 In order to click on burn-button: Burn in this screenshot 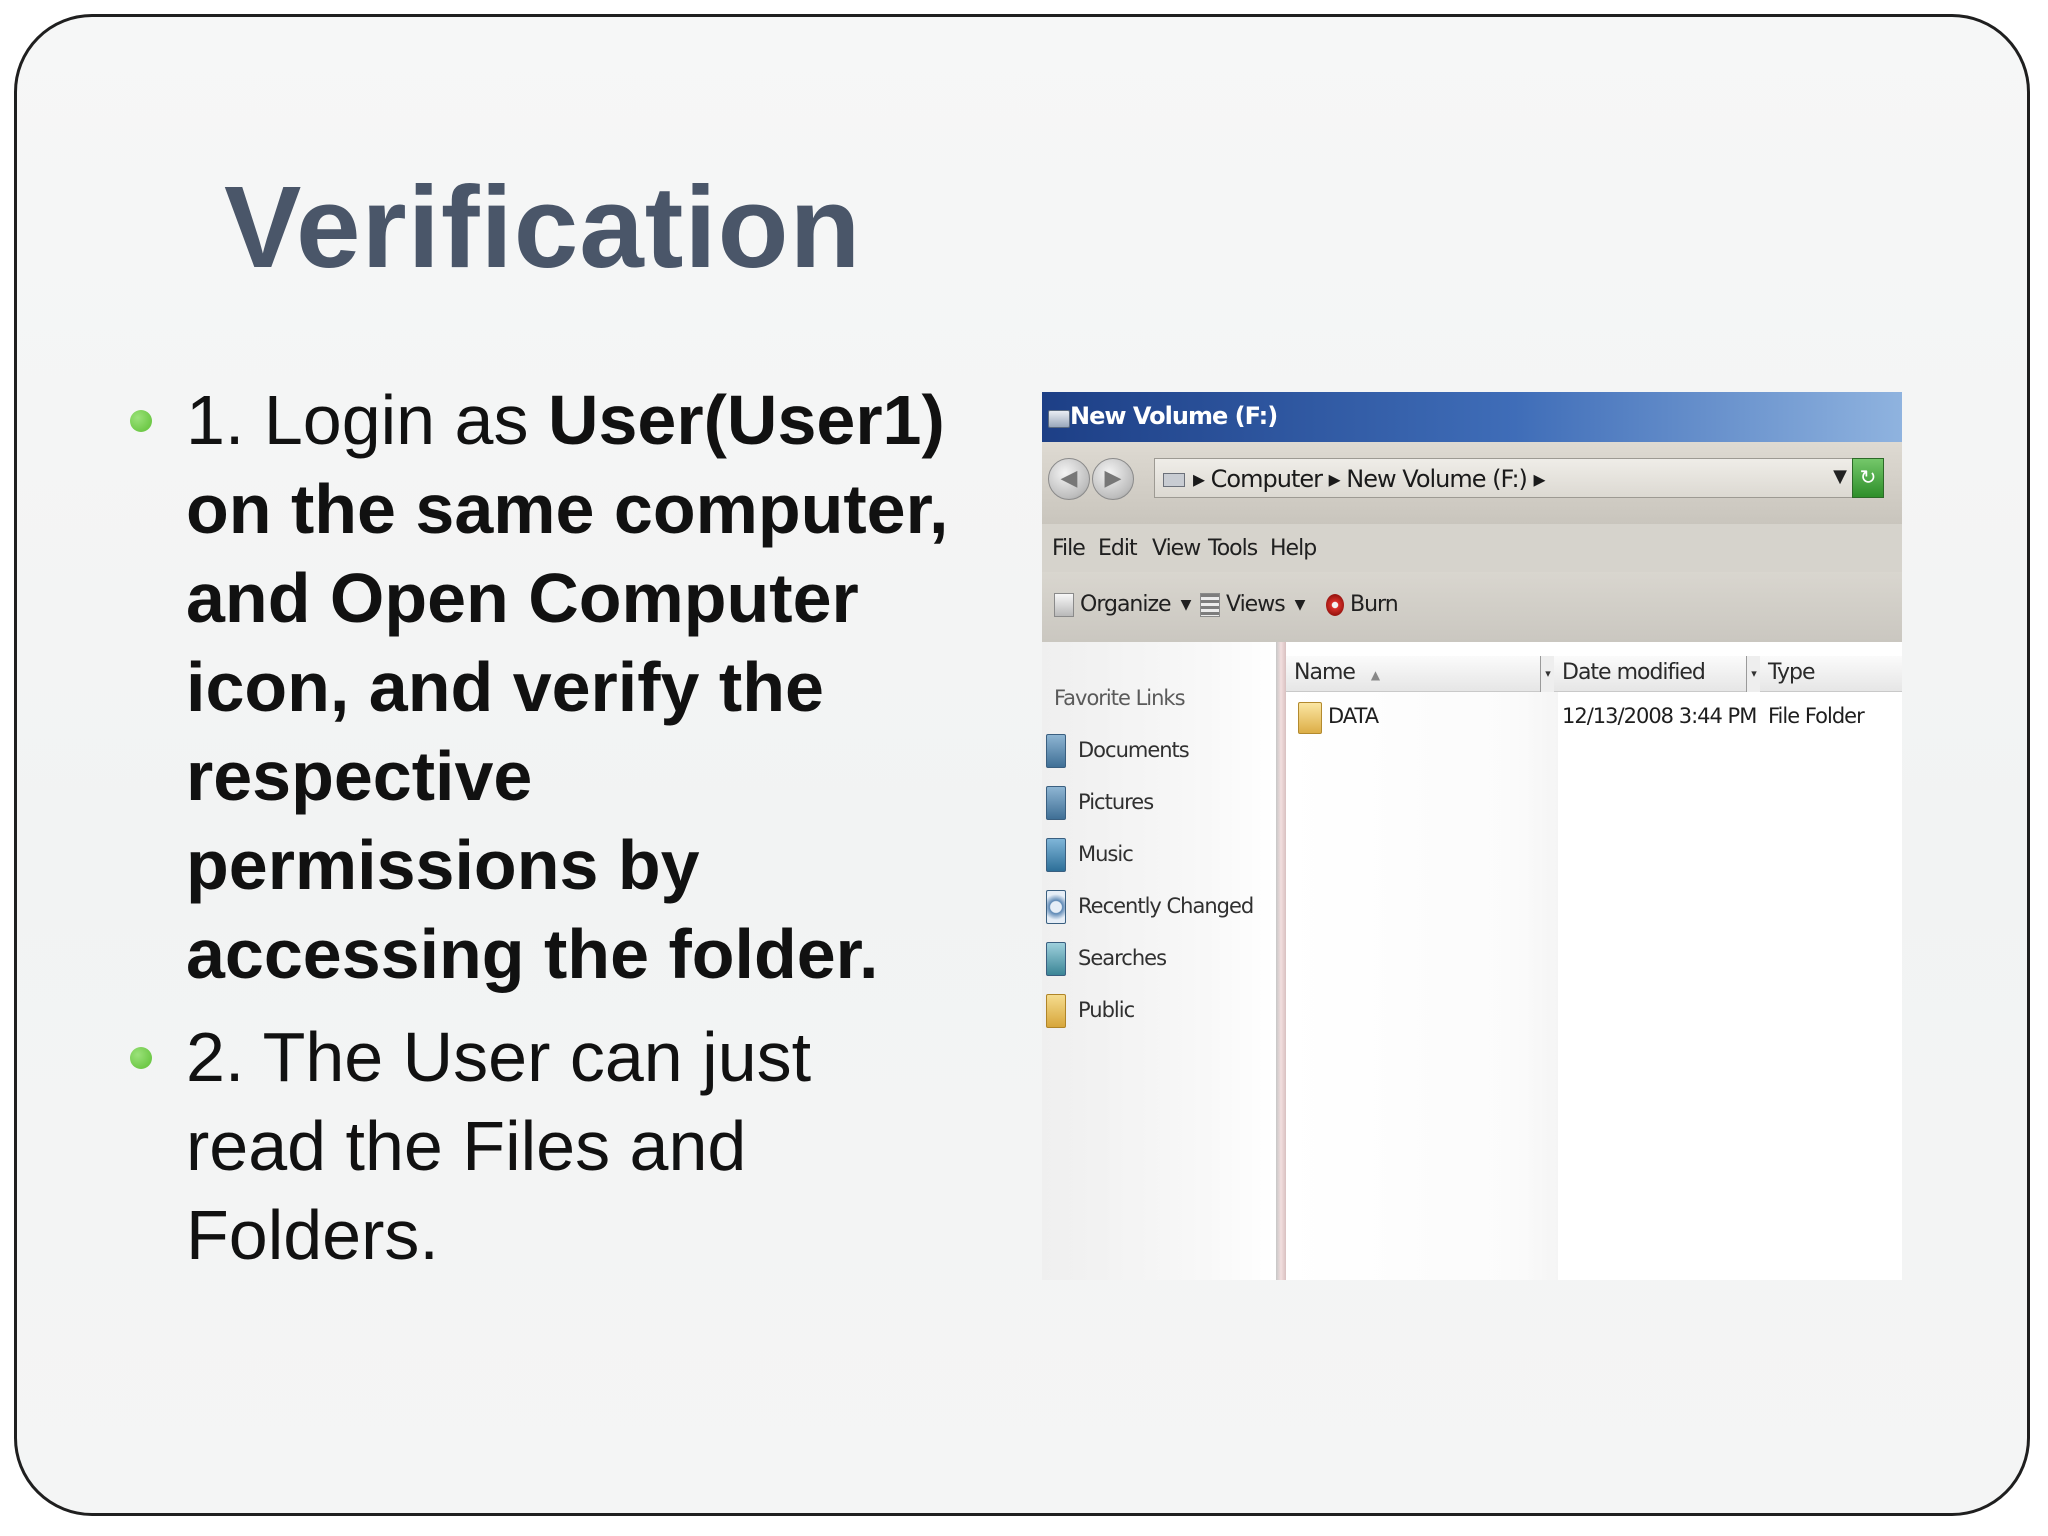, I will do `click(1362, 604)`.